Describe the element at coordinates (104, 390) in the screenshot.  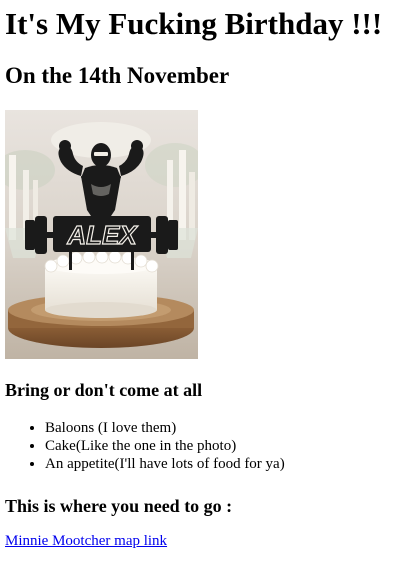
I see `bring-heading: Bring or don't come at all` at that location.